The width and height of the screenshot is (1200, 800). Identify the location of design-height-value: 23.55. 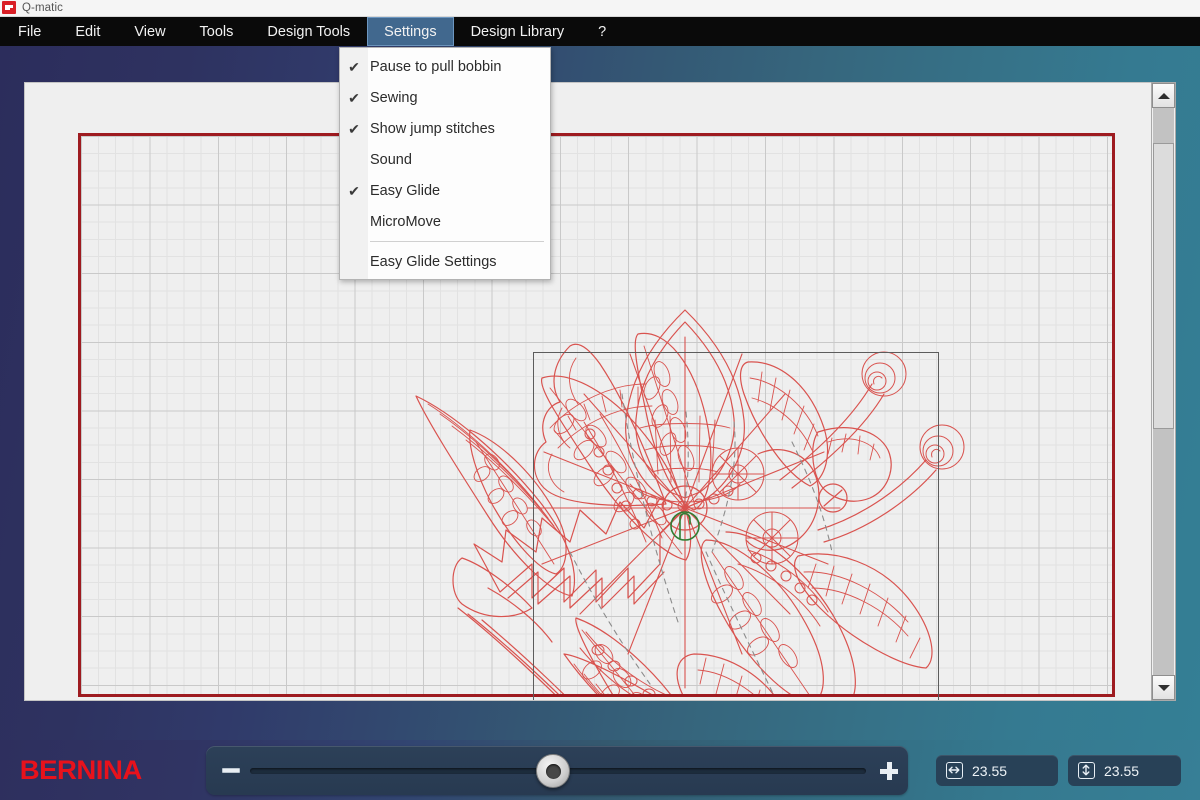
(1122, 770).